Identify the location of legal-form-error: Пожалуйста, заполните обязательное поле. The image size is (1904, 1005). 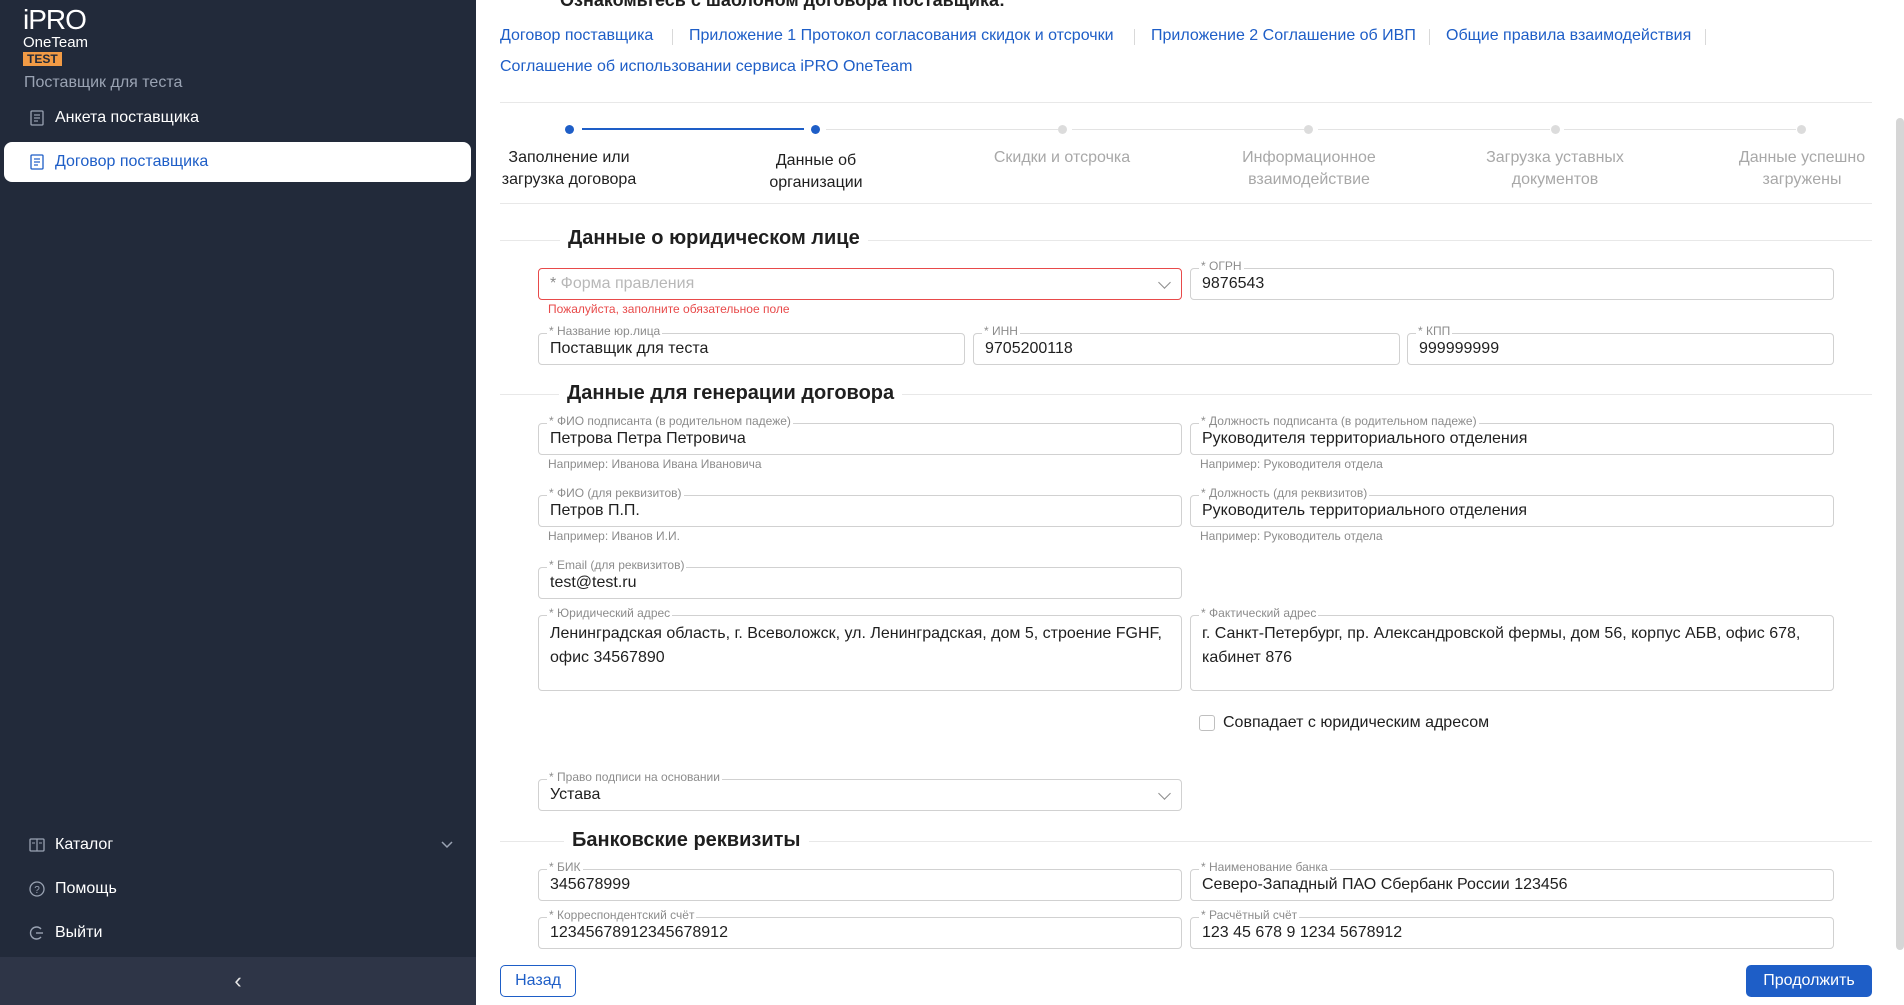
(669, 309).